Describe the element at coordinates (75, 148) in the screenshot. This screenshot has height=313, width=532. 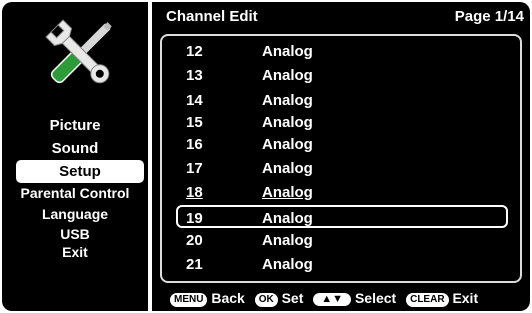
I see `menu-item-sound: Sound` at that location.